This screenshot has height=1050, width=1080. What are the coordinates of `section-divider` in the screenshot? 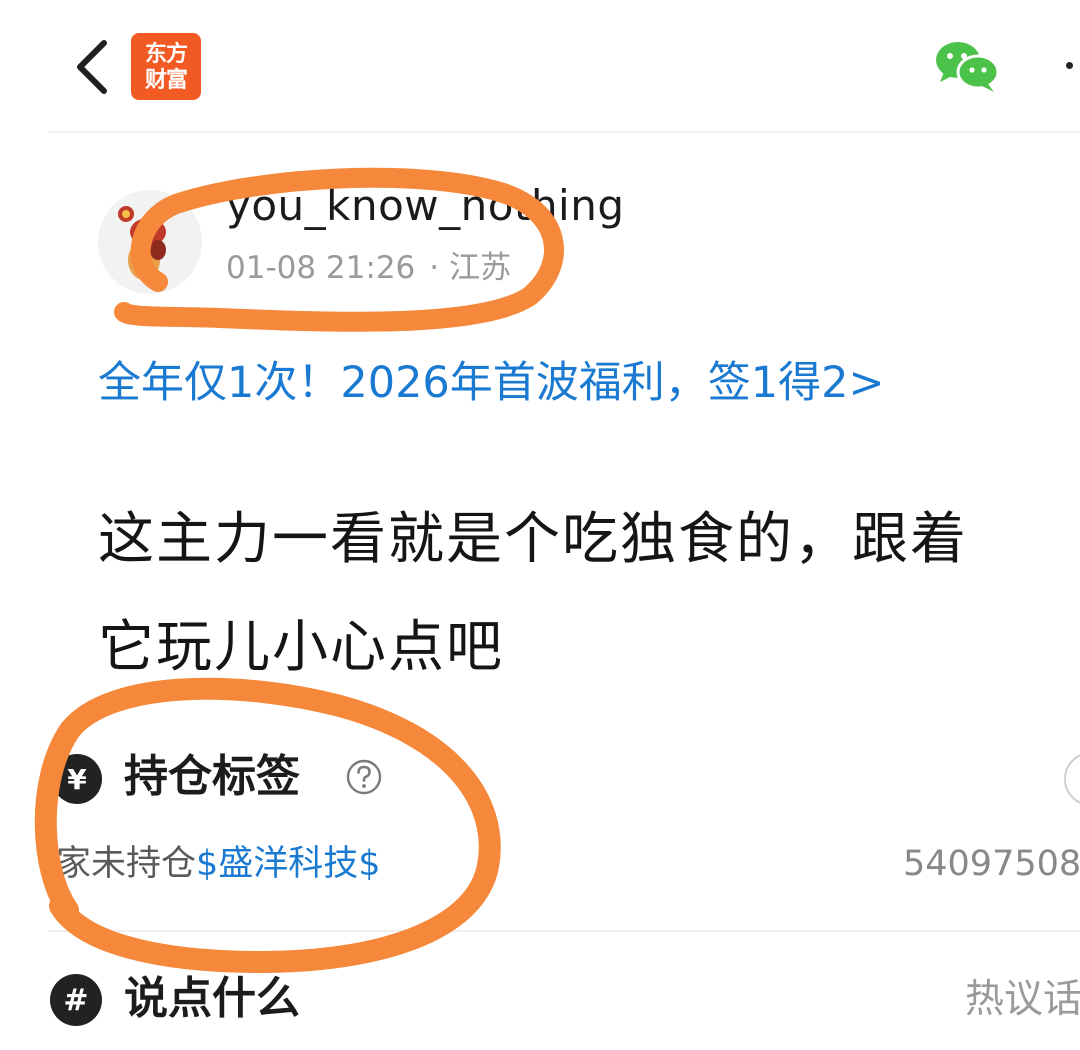 It's located at (564, 931).